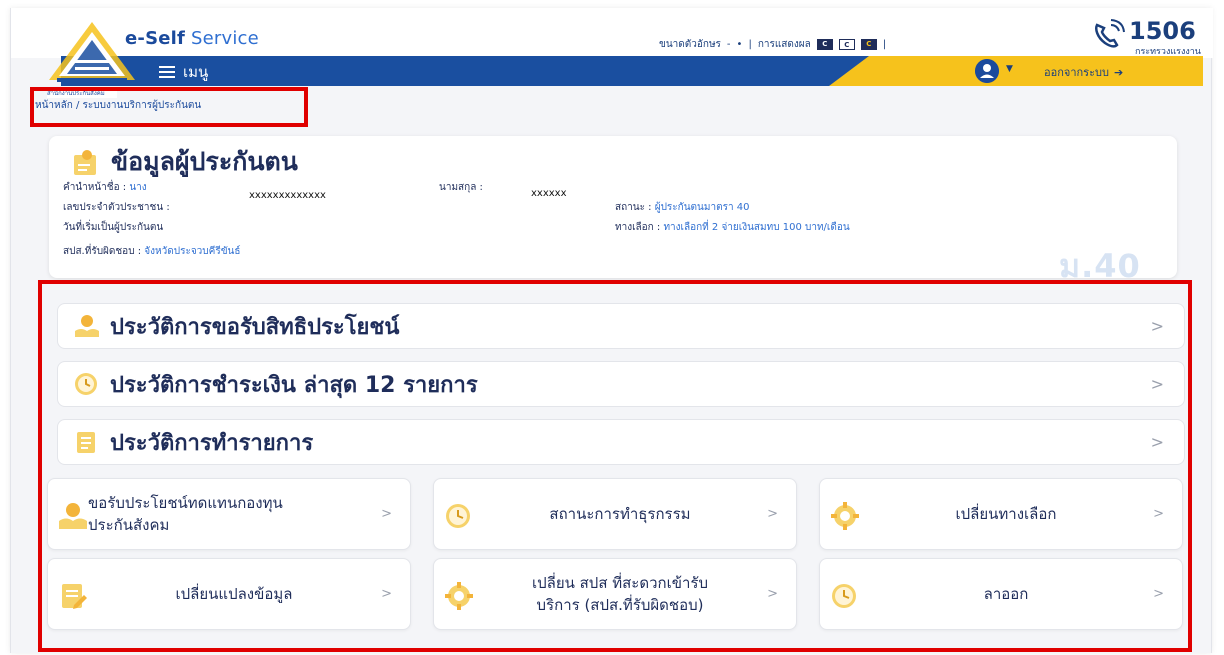  I want to click on tile-change-option: เปลี่ยนทางเลือก >, so click(1001, 514).